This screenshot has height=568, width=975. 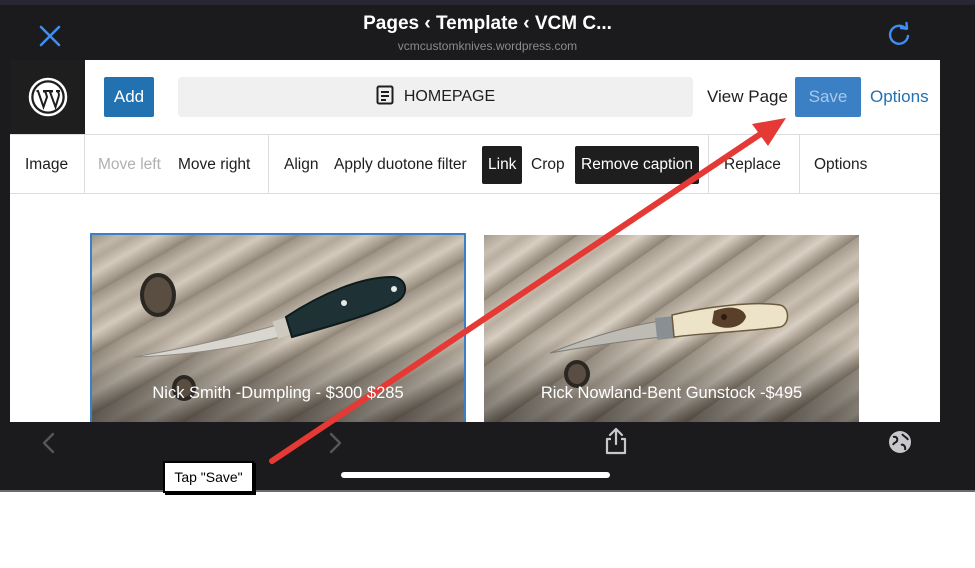 I want to click on document-title: HOMEPAGE, so click(x=449, y=96).